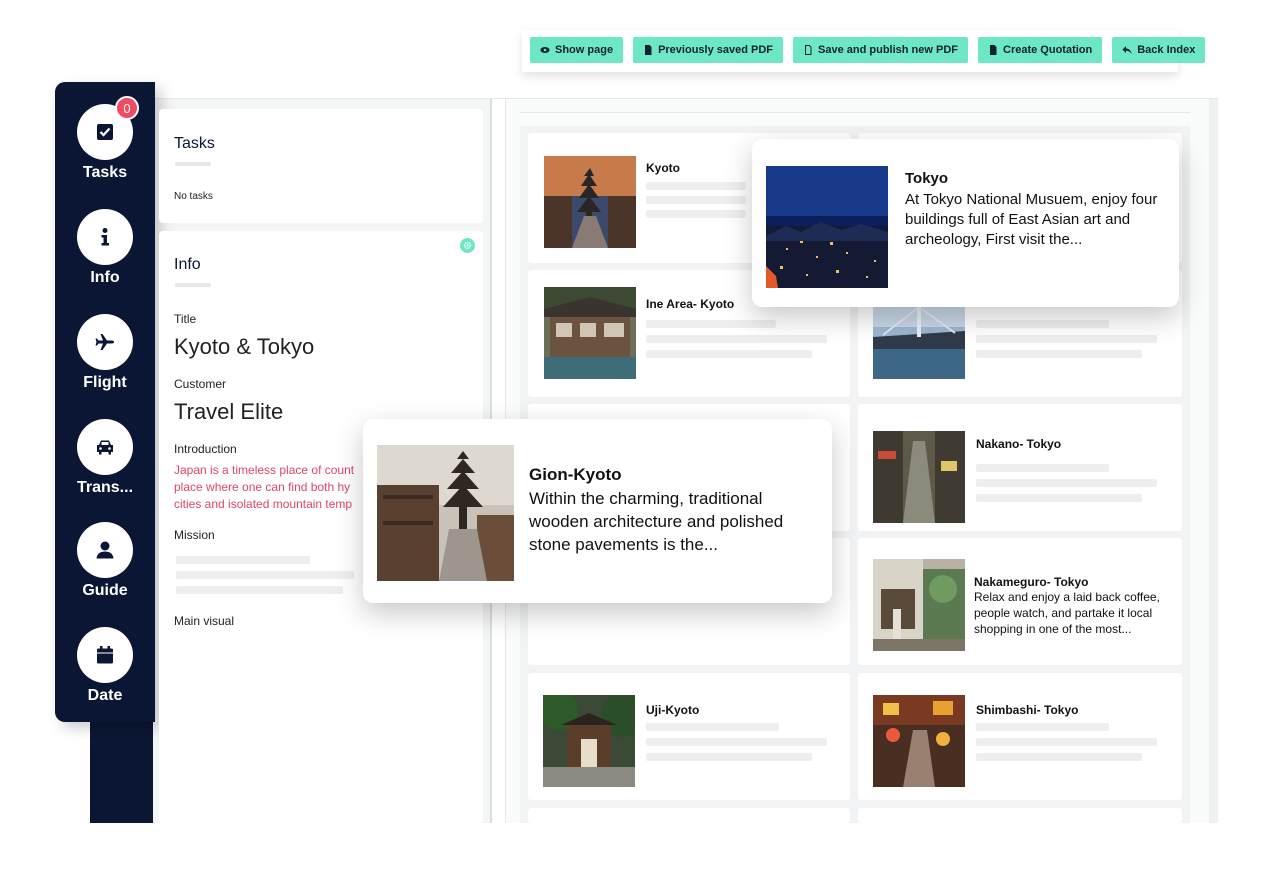 Image resolution: width=1287 pixels, height=889 pixels. Describe the element at coordinates (105, 590) in the screenshot. I see `sidebar-item-label: Guide` at that location.